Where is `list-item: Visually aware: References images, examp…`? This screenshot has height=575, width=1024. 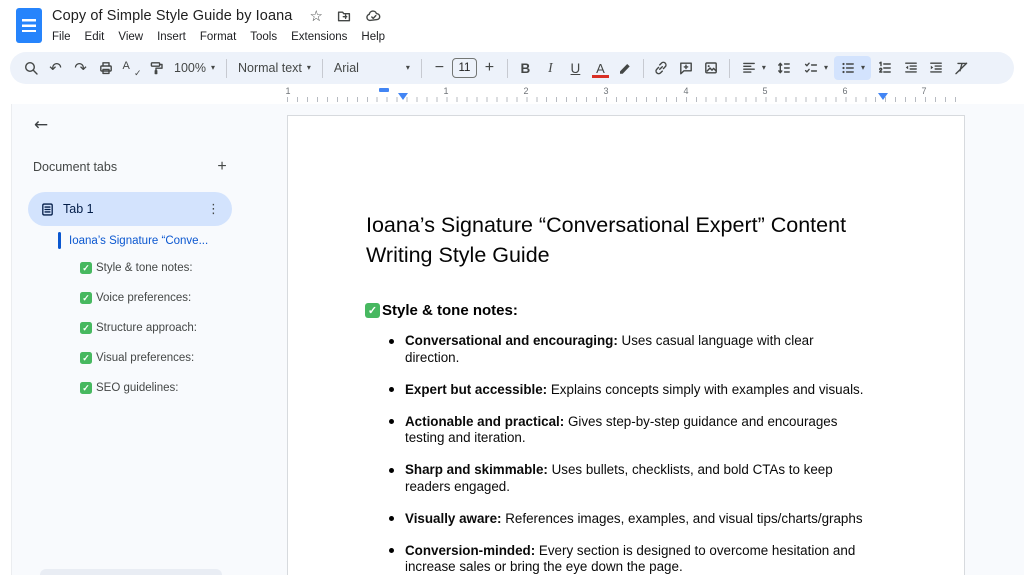 list-item: Visually aware: References images, examp… is located at coordinates (628, 519).